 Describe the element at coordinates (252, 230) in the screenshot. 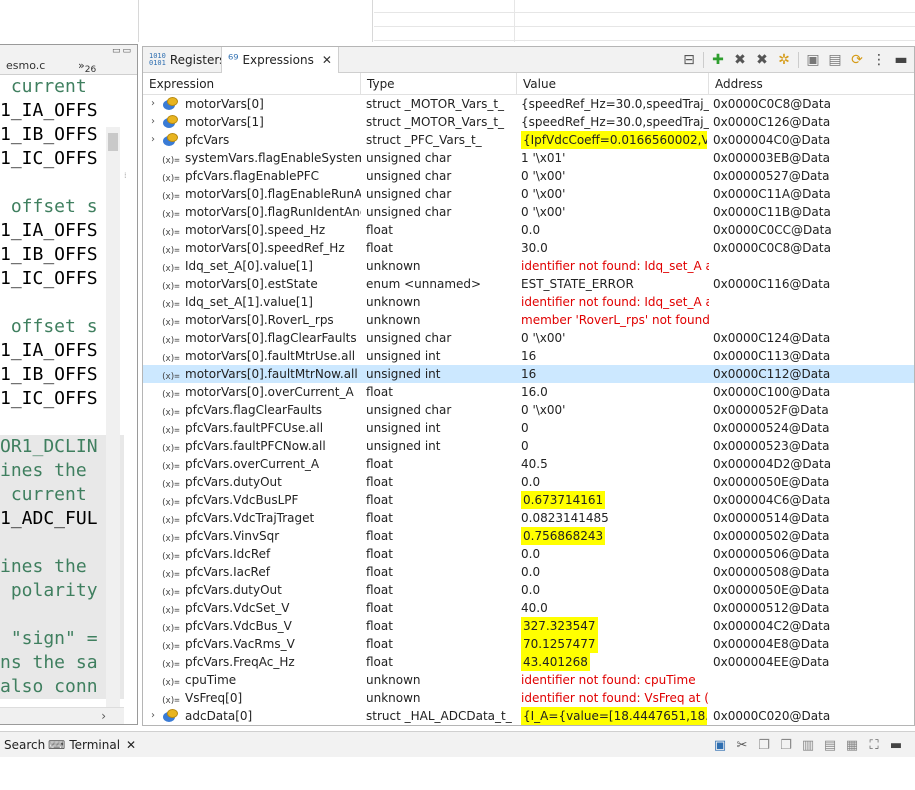

I see `expression-cell: (x)= motorVars[0].speed_Hz` at that location.